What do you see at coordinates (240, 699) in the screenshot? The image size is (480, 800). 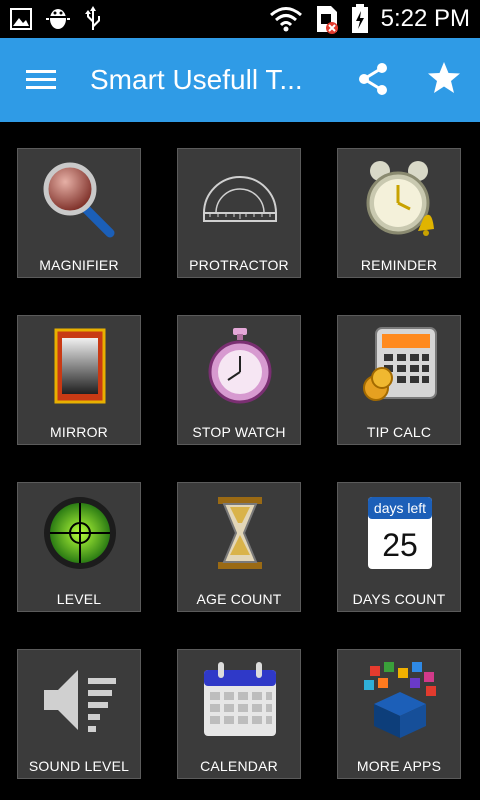 I see `calendar-icon` at bounding box center [240, 699].